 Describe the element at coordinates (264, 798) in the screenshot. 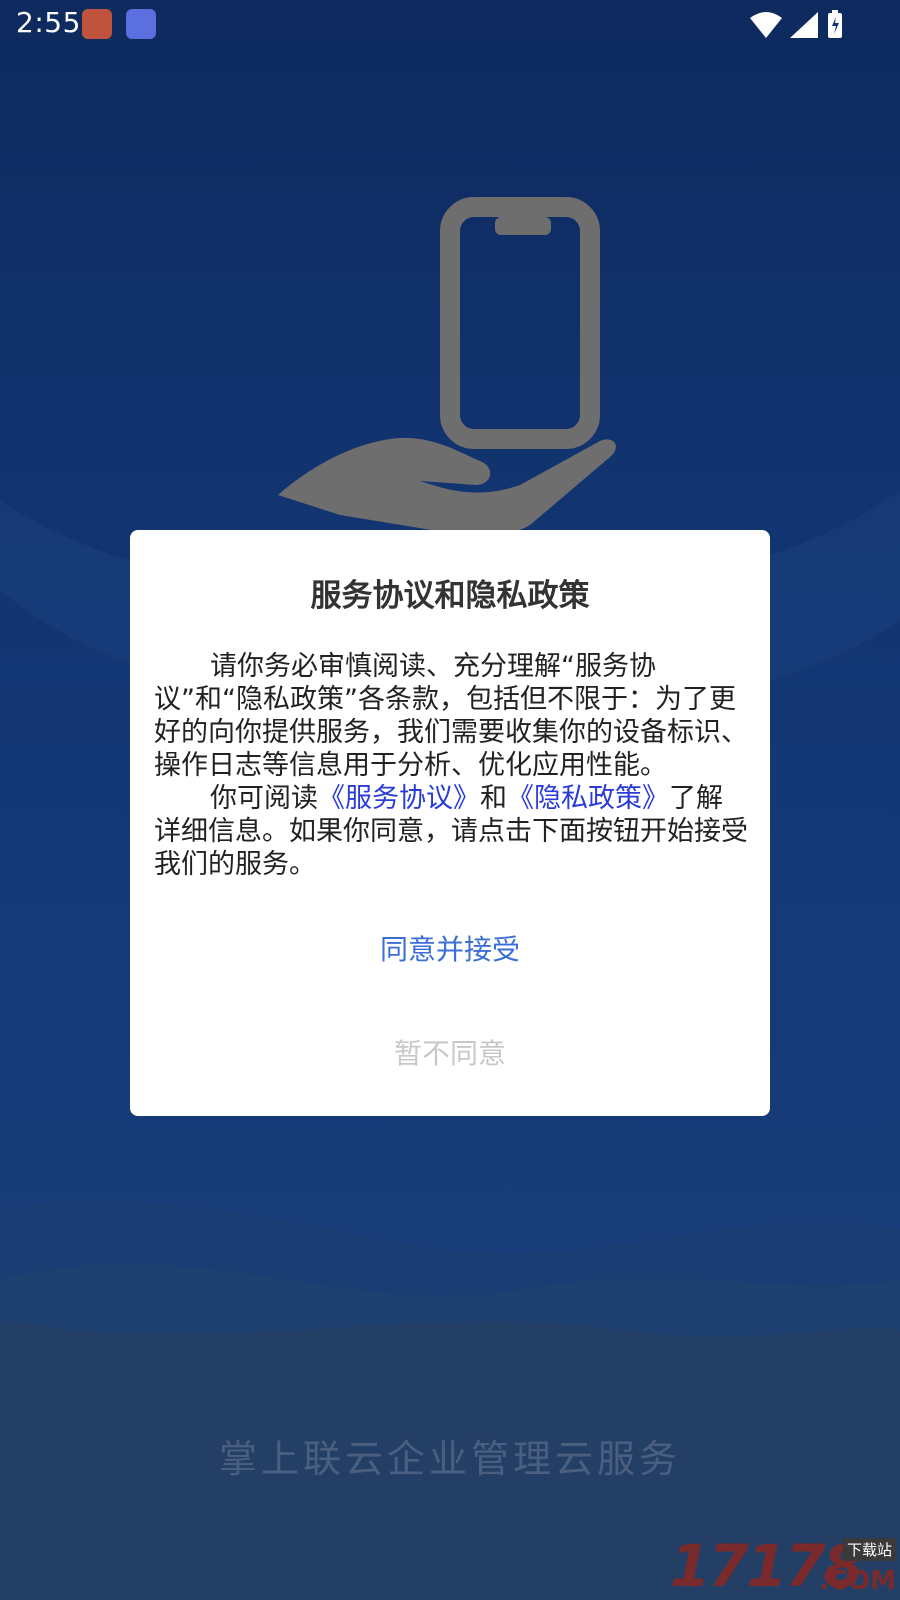

I see `paragraph2-prefix: 你可阅读` at that location.